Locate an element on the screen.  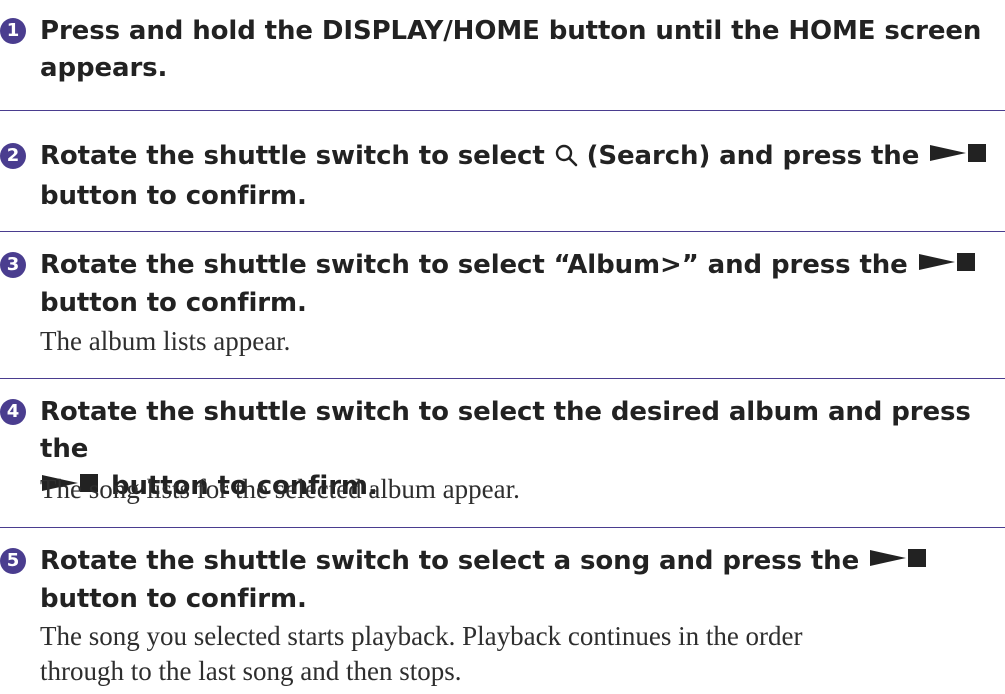
step-number-badge: 1 is located at coordinates (13, 31).